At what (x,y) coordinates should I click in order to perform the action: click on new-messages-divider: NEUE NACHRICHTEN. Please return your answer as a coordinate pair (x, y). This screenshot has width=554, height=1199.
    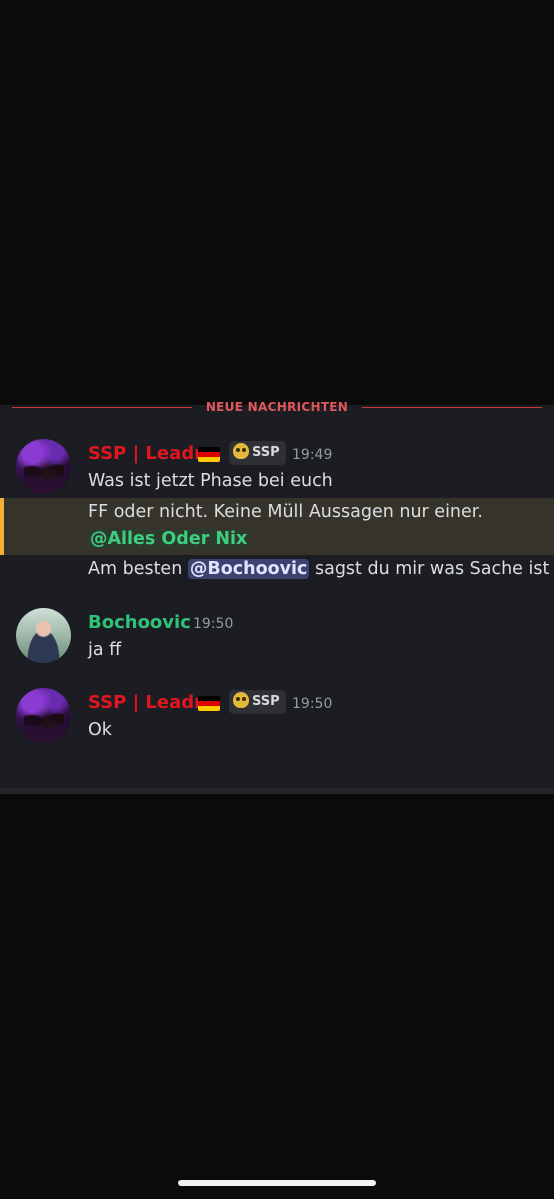
    Looking at the image, I should click on (277, 407).